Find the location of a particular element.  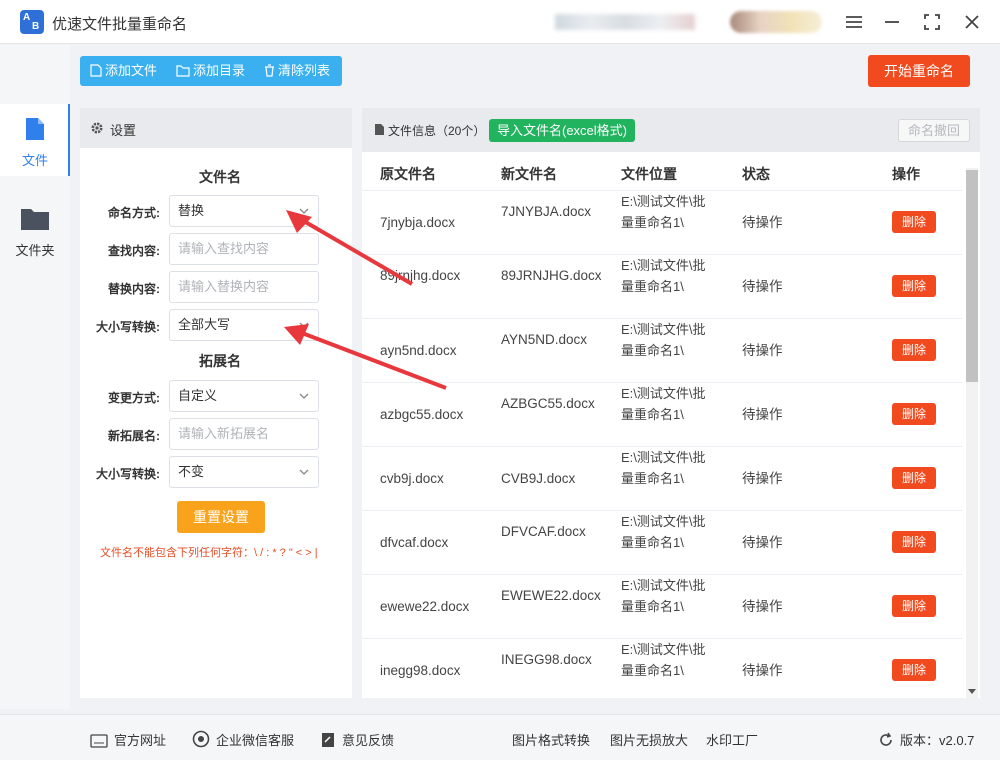

app-logo: A B is located at coordinates (32, 22).